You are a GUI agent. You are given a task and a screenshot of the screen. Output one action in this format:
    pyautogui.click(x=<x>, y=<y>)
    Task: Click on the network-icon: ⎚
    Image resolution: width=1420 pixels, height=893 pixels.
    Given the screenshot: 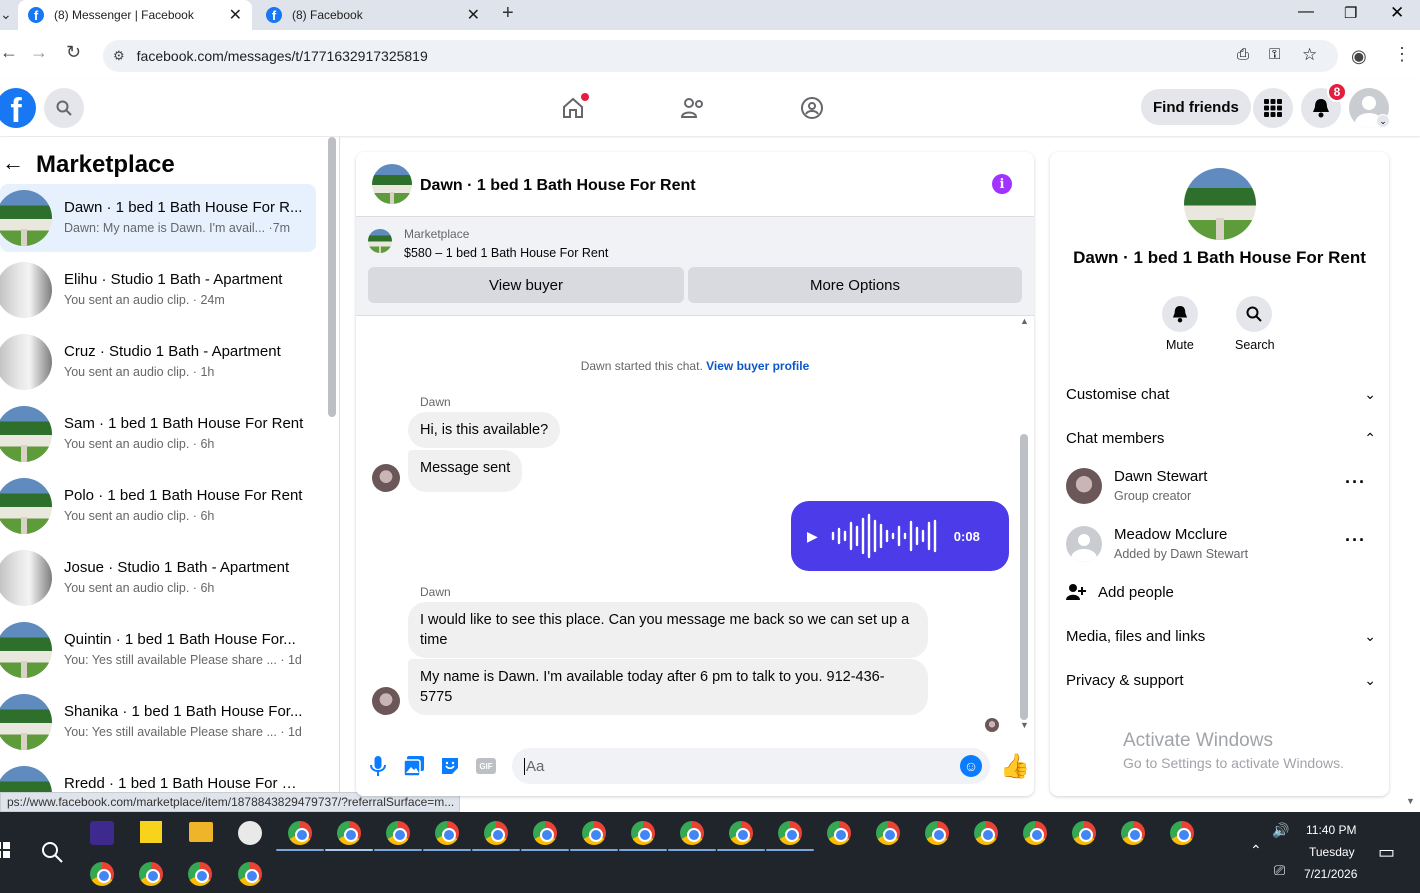 What is the action you would take?
    pyautogui.click(x=1279, y=870)
    